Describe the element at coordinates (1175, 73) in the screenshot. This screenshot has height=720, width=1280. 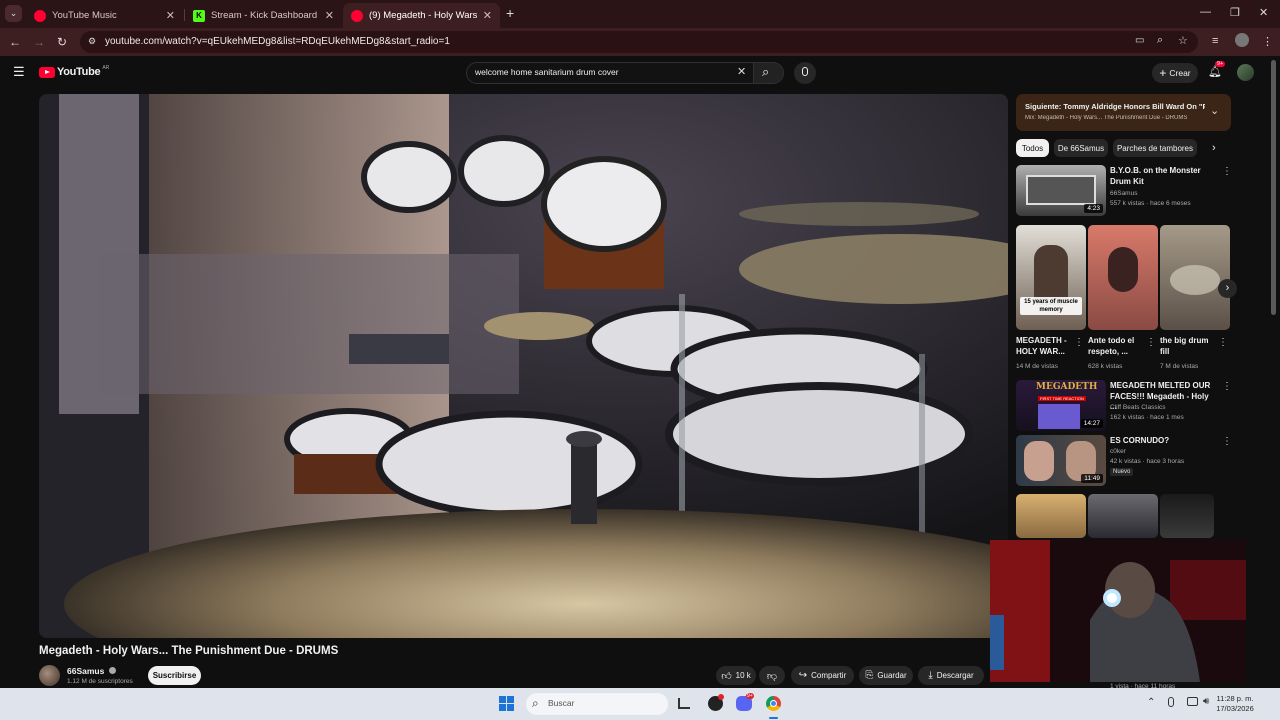
I see `create-button: + Crear` at that location.